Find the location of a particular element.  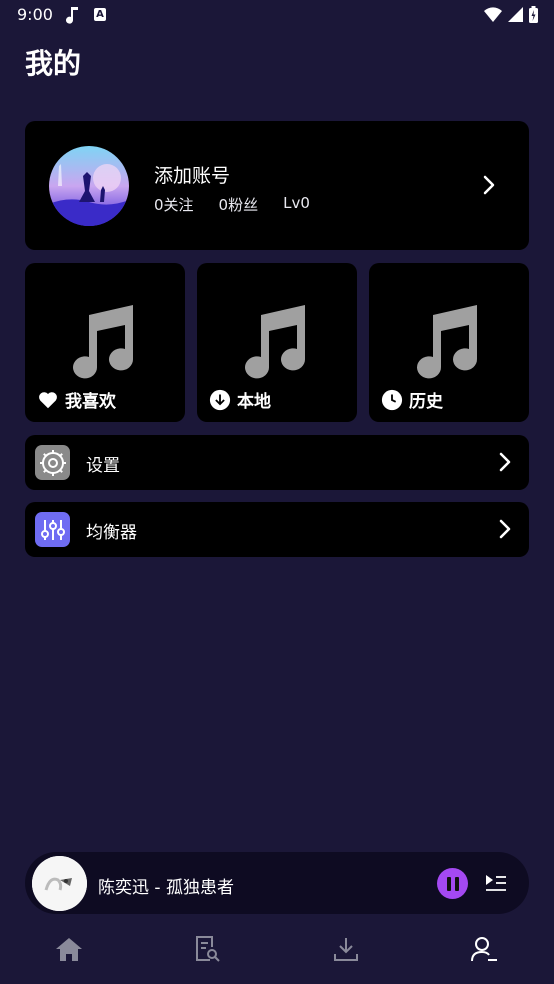

tile-label: 我喜欢 is located at coordinates (76, 399).